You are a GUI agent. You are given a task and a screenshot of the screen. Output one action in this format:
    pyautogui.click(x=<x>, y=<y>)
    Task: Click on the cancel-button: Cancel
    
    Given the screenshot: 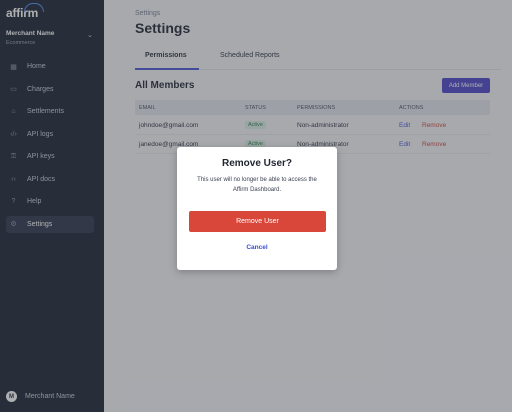 What is the action you would take?
    pyautogui.click(x=257, y=247)
    